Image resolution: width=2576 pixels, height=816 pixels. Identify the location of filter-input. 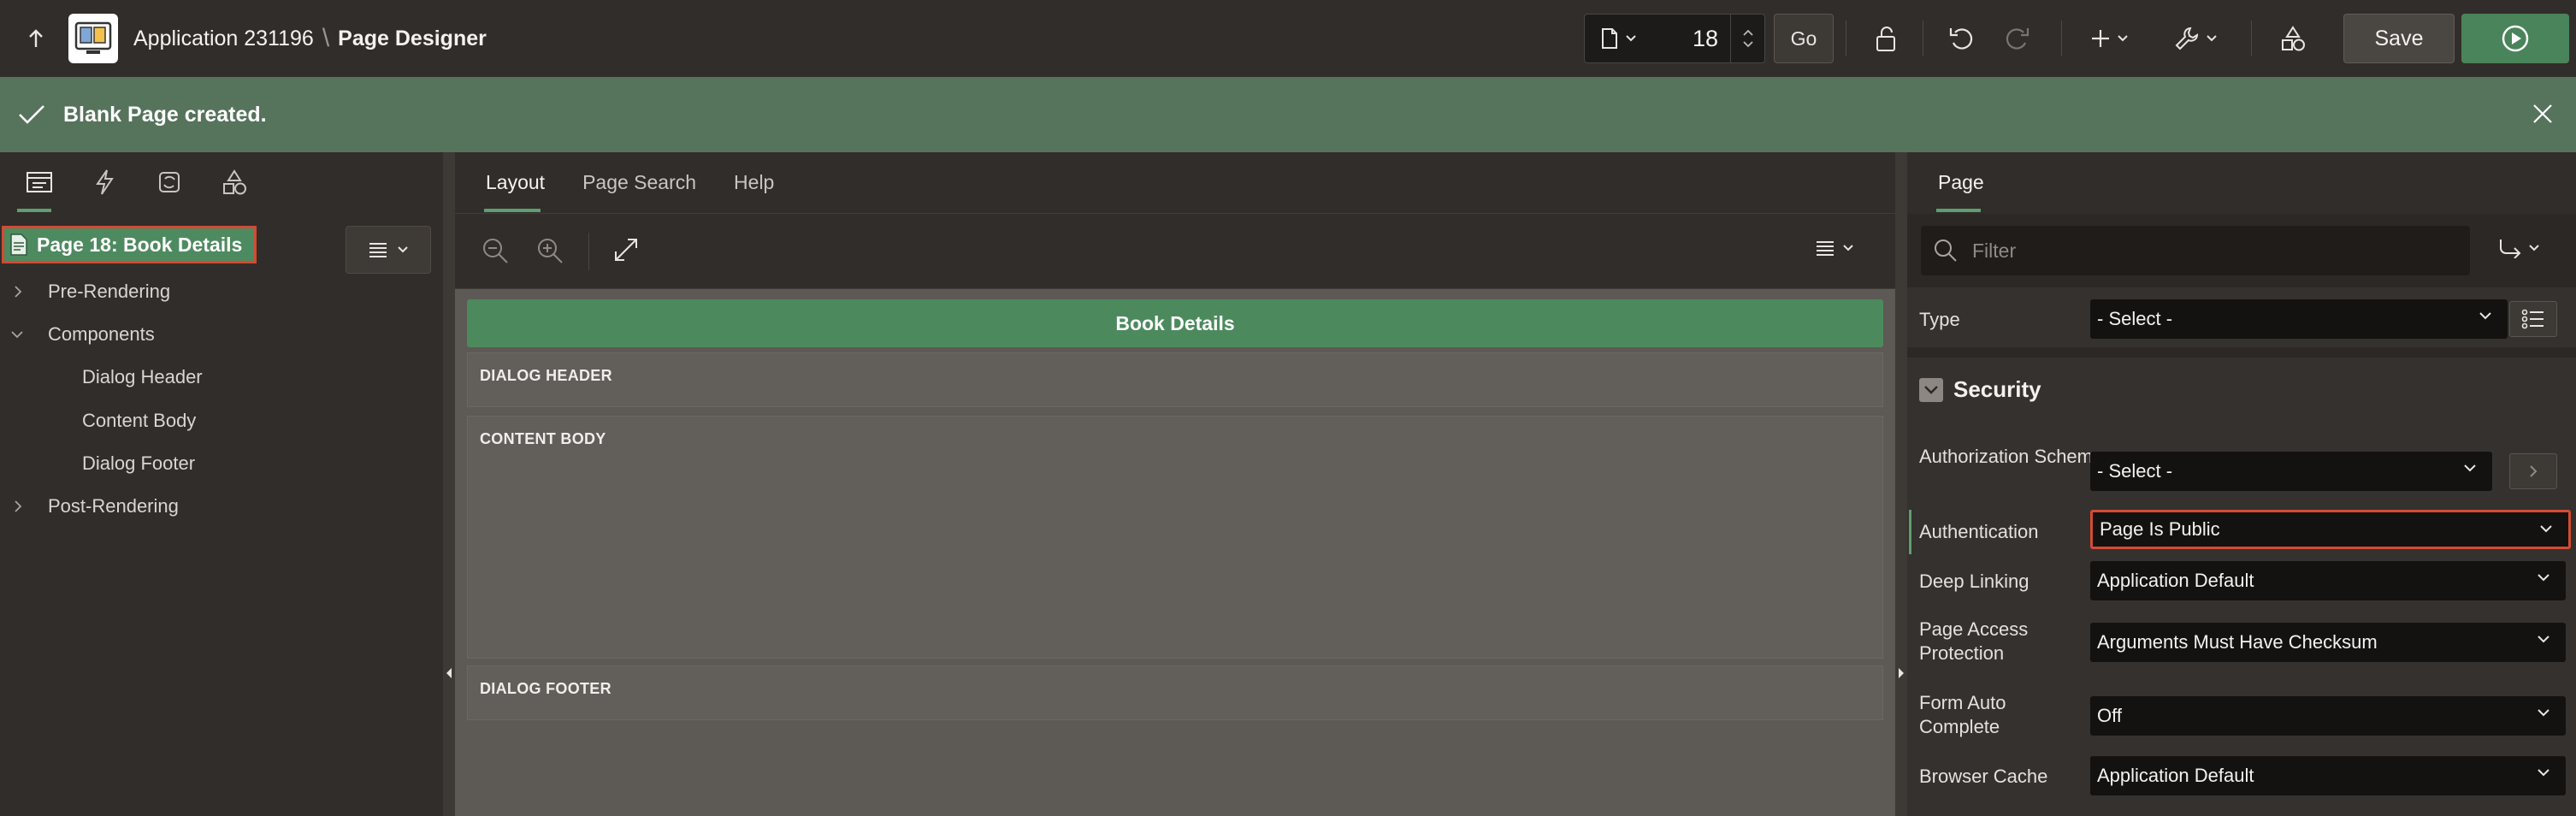
(2211, 251).